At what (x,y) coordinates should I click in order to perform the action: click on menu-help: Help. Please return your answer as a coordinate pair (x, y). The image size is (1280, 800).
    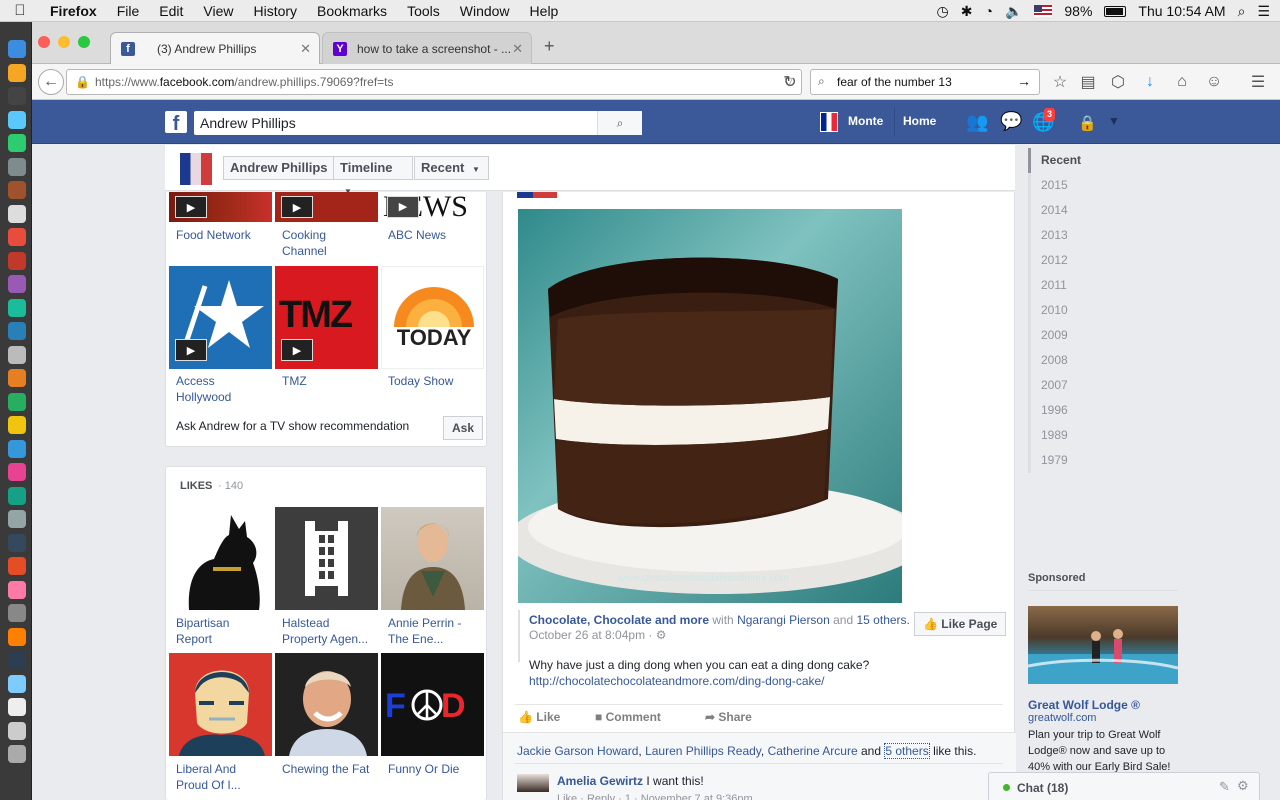
    Looking at the image, I should click on (544, 11).